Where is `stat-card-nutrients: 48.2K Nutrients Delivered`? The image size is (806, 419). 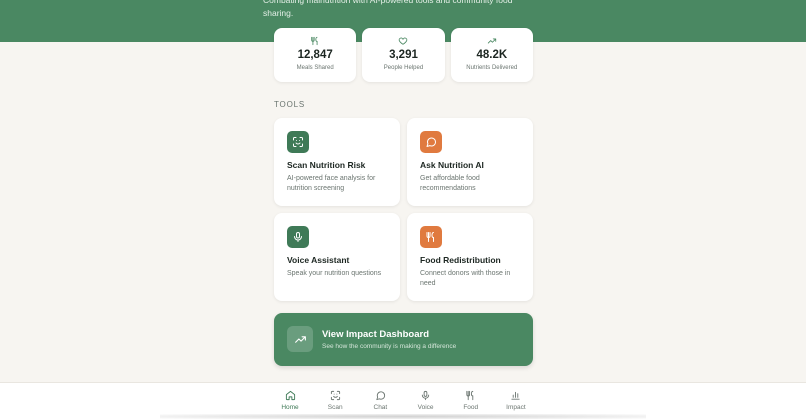
stat-card-nutrients: 48.2K Nutrients Delivered is located at coordinates (491, 55).